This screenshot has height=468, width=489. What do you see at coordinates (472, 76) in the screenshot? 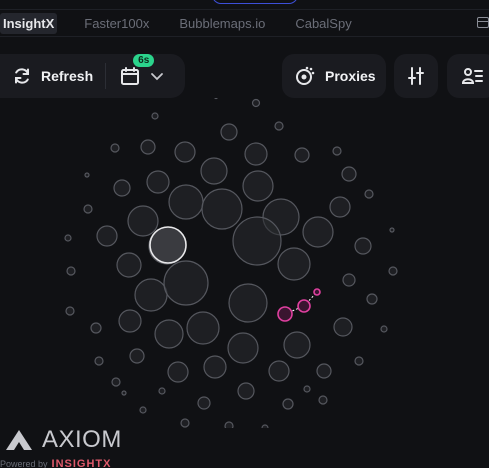
I see `user-list-icon` at bounding box center [472, 76].